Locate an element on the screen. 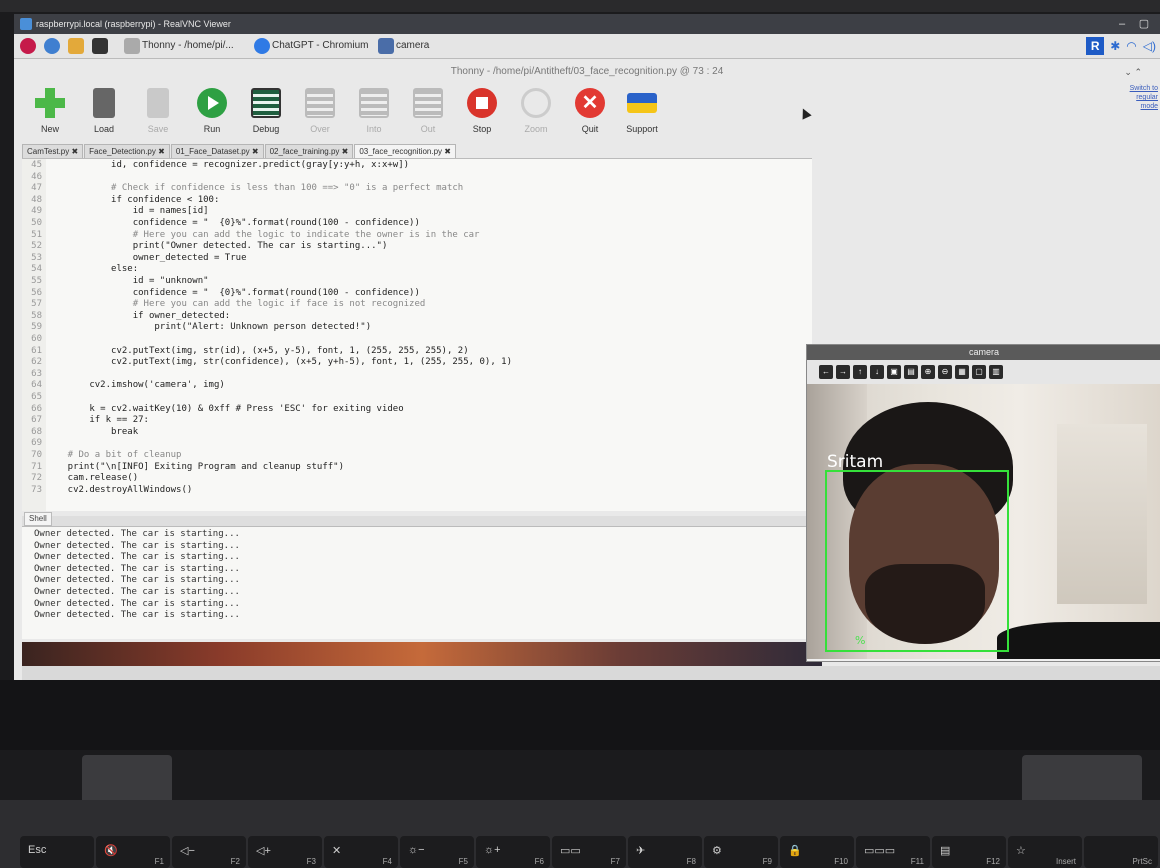 This screenshot has width=1160, height=868. code-line: 65 is located at coordinates (34, 398).